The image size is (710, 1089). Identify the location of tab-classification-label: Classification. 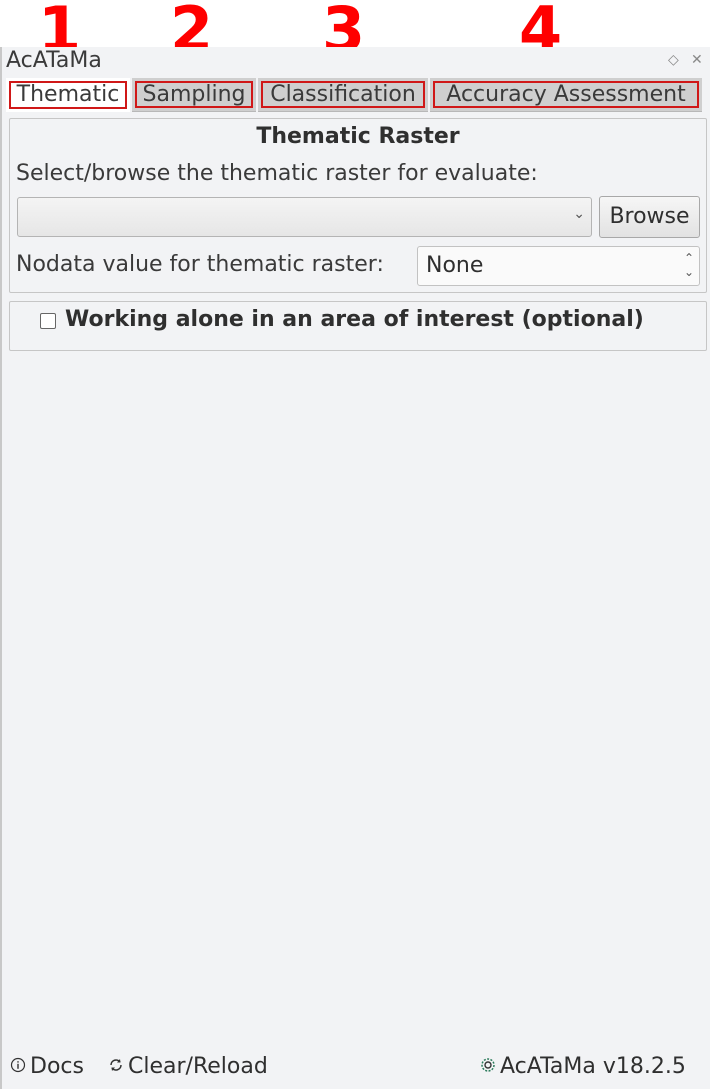
(343, 94).